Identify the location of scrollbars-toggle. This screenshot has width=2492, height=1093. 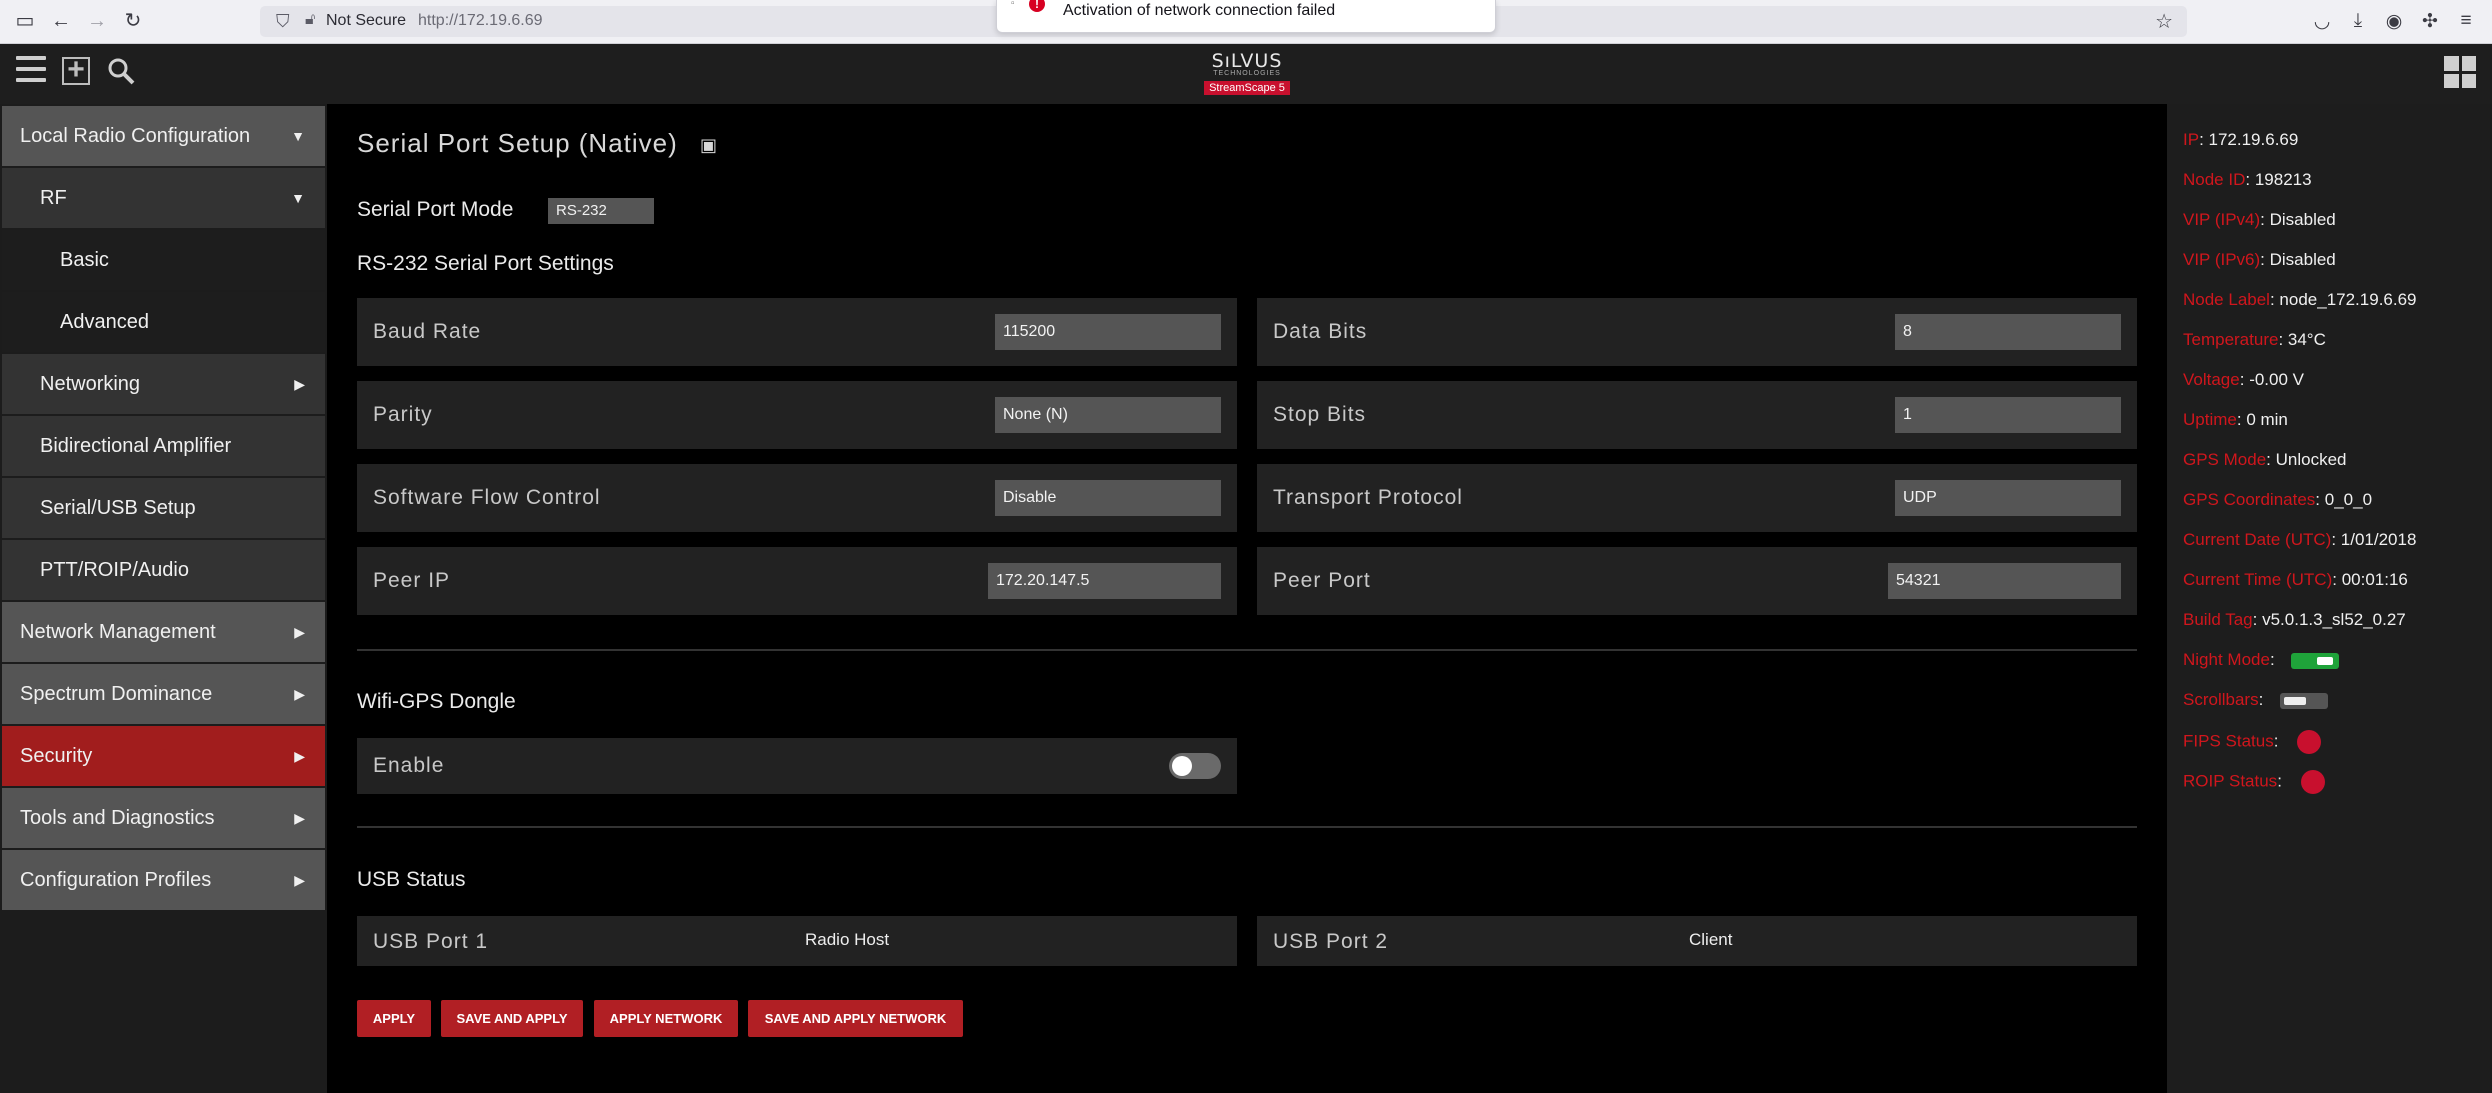
(2304, 700).